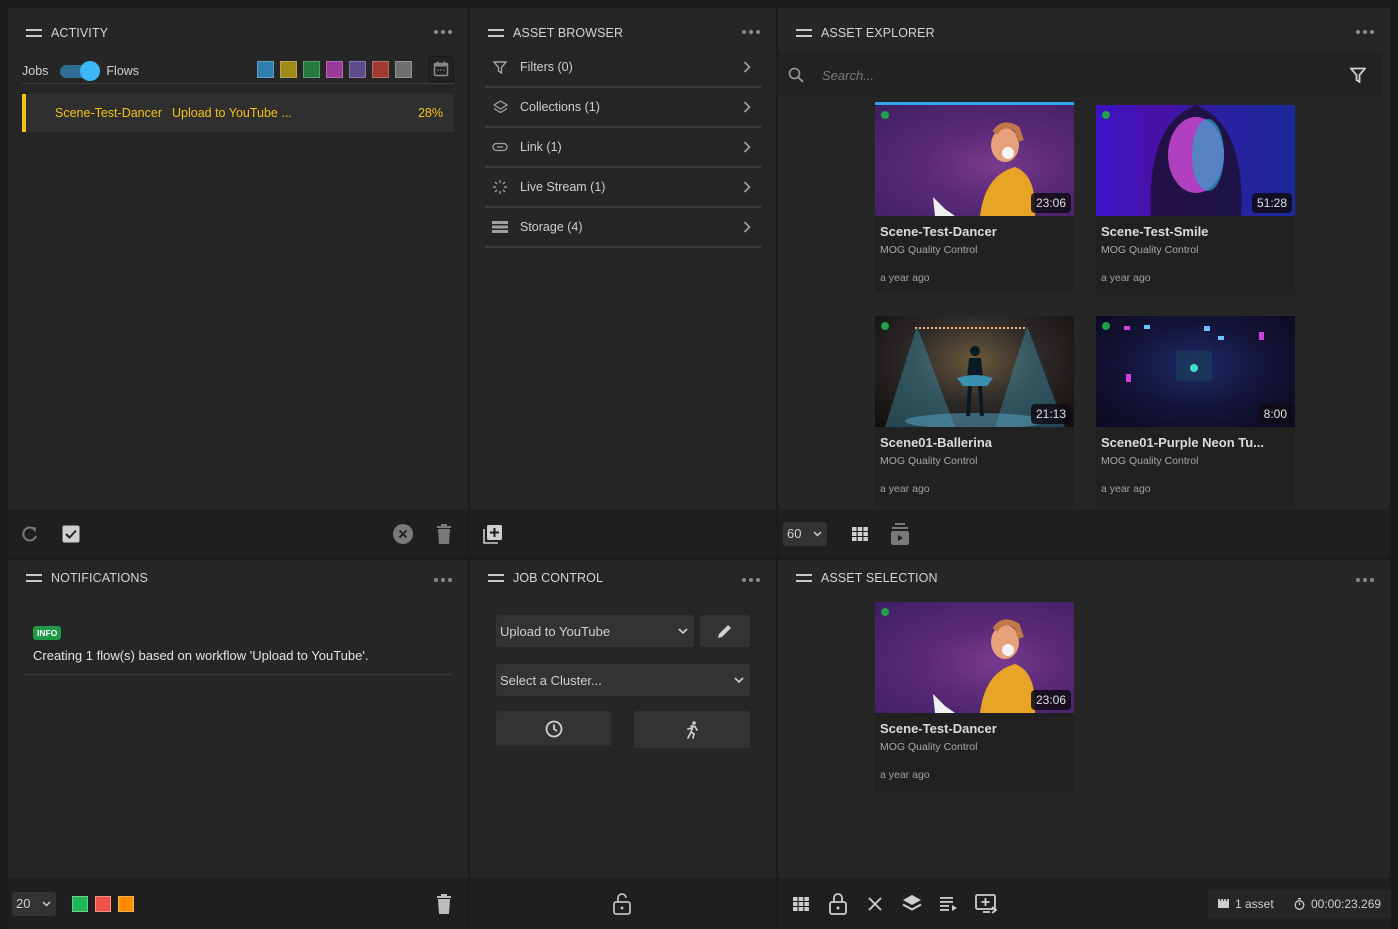  What do you see at coordinates (987, 903) in the screenshot?
I see `send-to-player-icon` at bounding box center [987, 903].